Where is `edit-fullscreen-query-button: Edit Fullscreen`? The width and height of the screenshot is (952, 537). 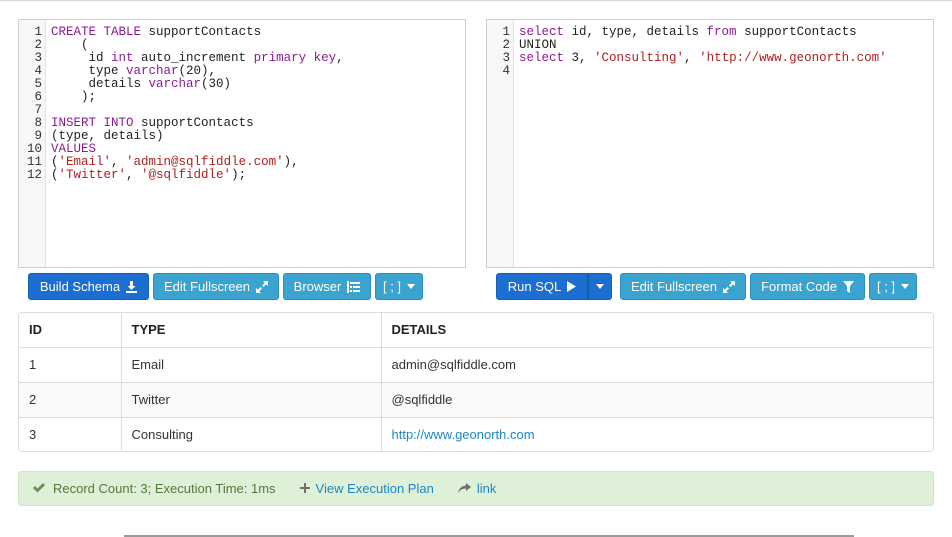 edit-fullscreen-query-button: Edit Fullscreen is located at coordinates (683, 286).